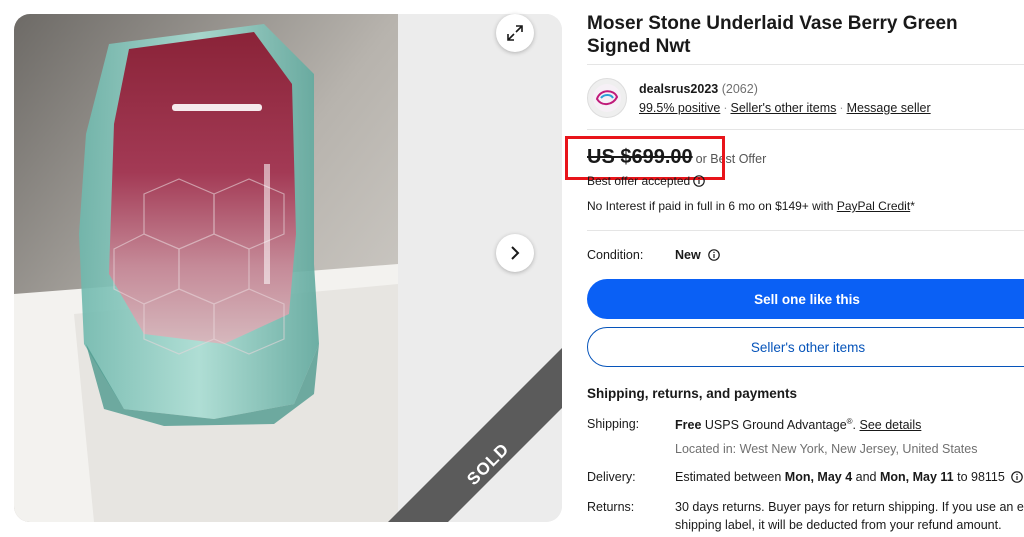 This screenshot has height=537, width=1024. I want to click on seller-other-items-link: Seller's other items, so click(783, 108).